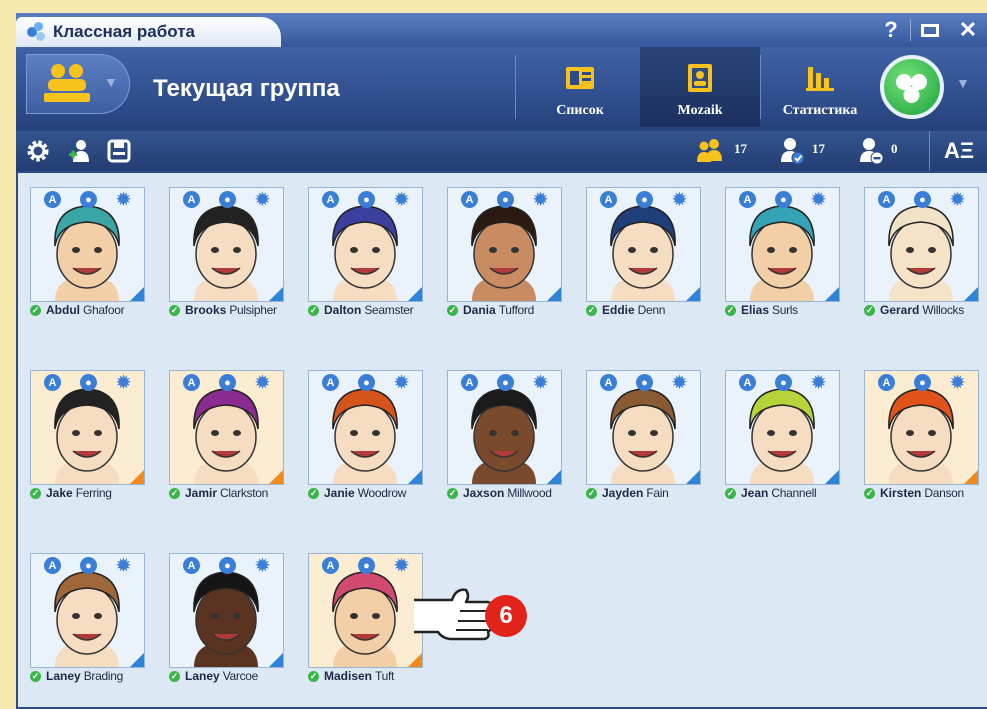 The height and width of the screenshot is (709, 987). I want to click on tab-list: Список, so click(580, 87).